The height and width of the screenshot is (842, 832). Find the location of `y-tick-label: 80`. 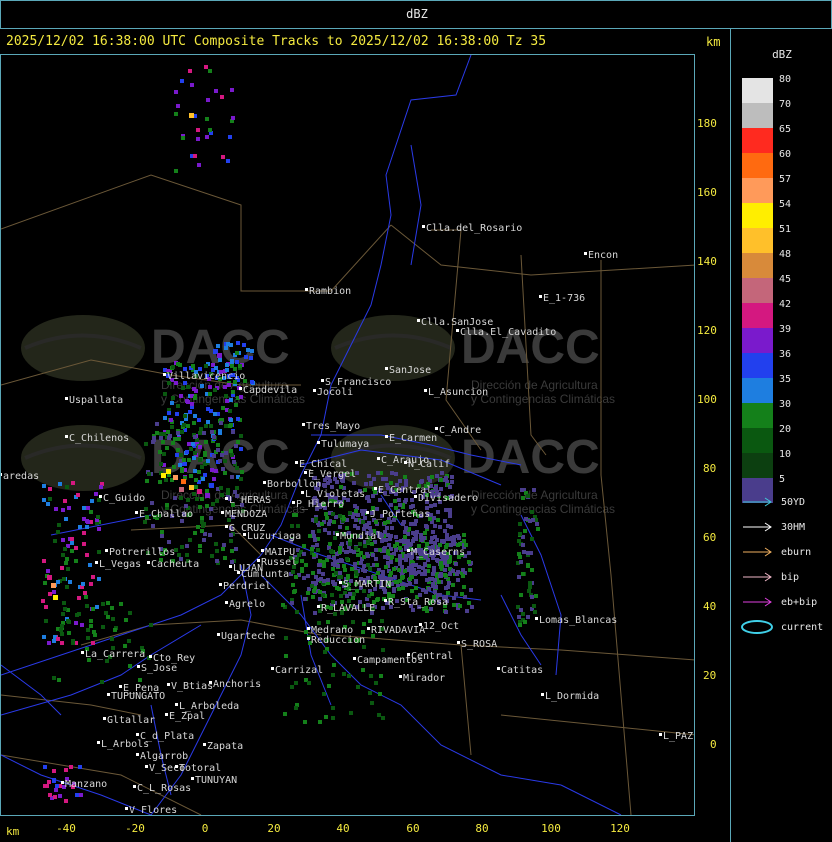

y-tick-label: 80 is located at coordinates (710, 468).